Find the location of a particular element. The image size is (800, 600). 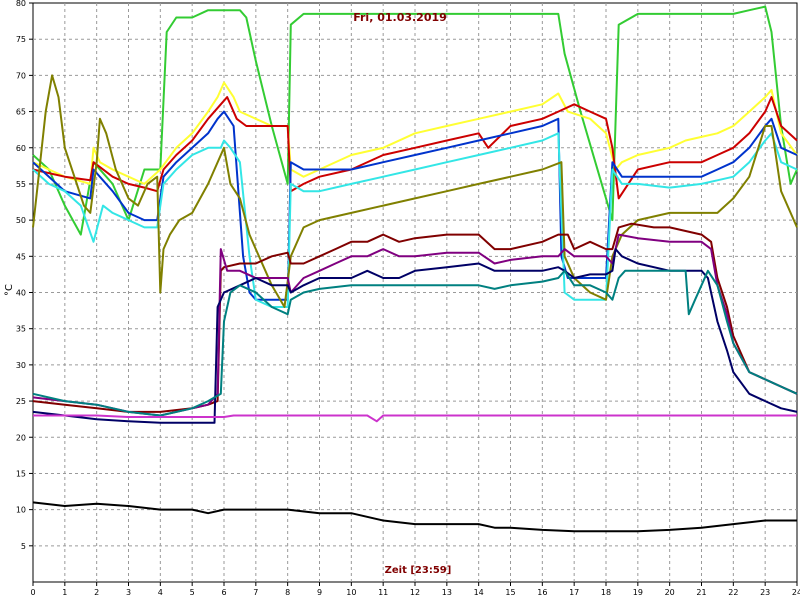

x-tick-label: 1 is located at coordinates (64, 592).